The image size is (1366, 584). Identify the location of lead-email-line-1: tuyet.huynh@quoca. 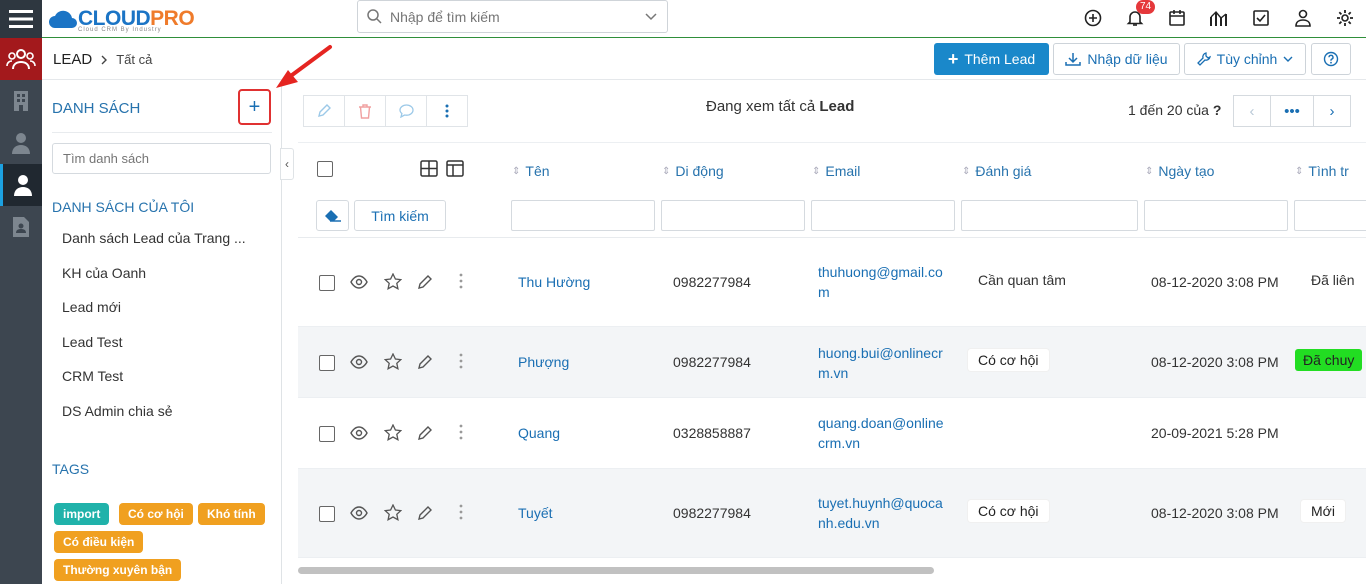
(880, 503).